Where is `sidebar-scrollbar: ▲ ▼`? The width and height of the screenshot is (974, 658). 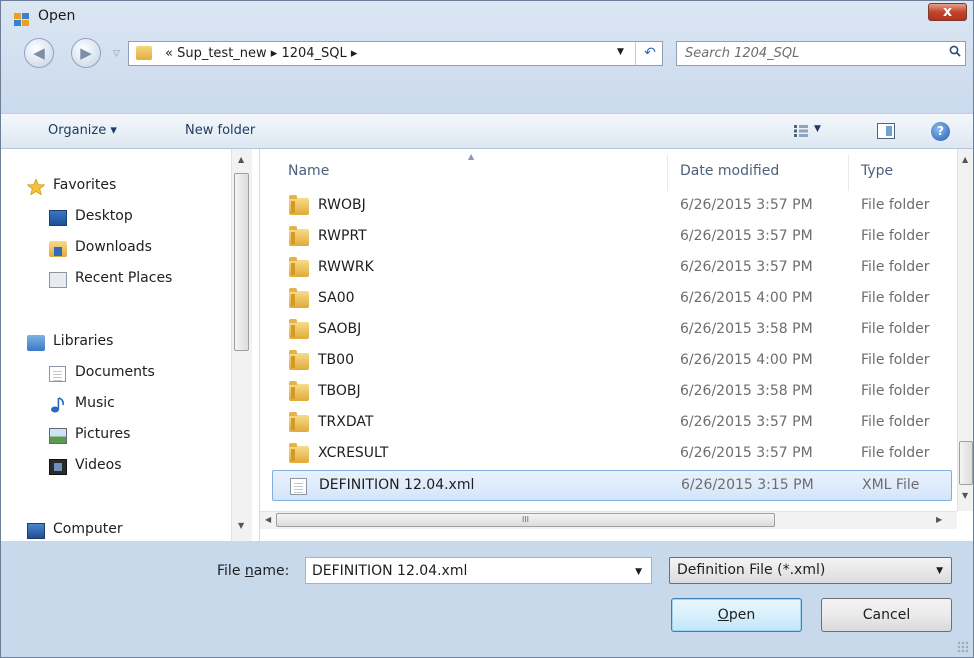
sidebar-scrollbar: ▲ ▼ is located at coordinates (241, 345).